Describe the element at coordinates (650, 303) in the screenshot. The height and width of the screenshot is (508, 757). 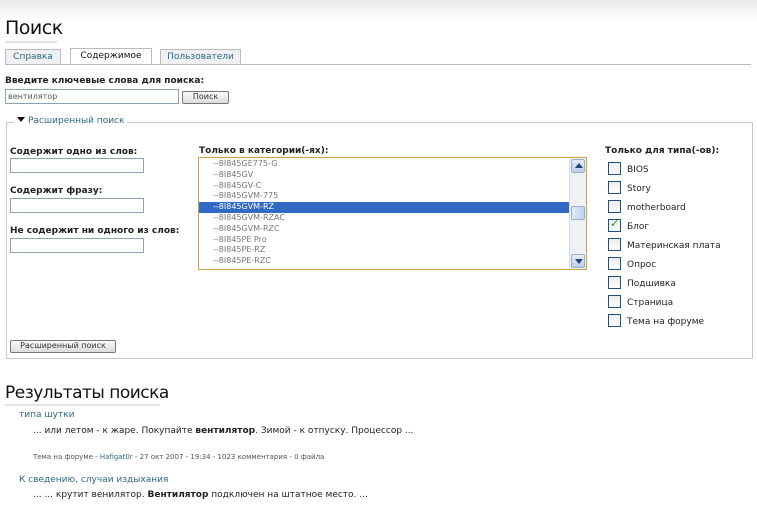
I see `type-label-text: Страница` at that location.